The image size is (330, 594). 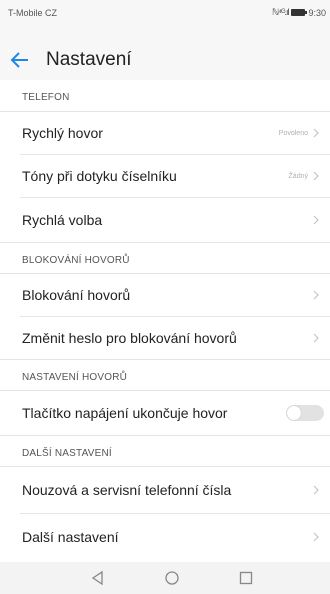 What do you see at coordinates (305, 413) in the screenshot?
I see `power-button-ends-call-toggle` at bounding box center [305, 413].